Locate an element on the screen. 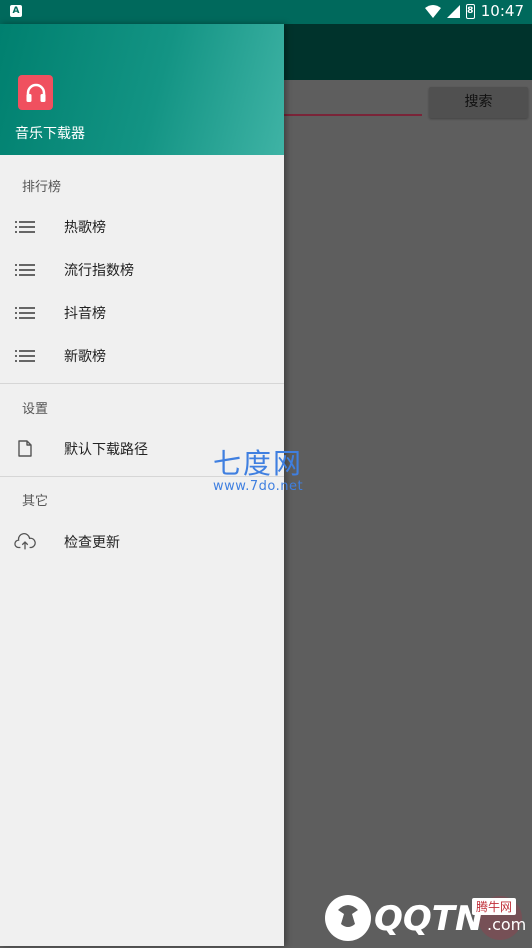 The image size is (532, 948). section-title-settings: 设置 is located at coordinates (35, 409).